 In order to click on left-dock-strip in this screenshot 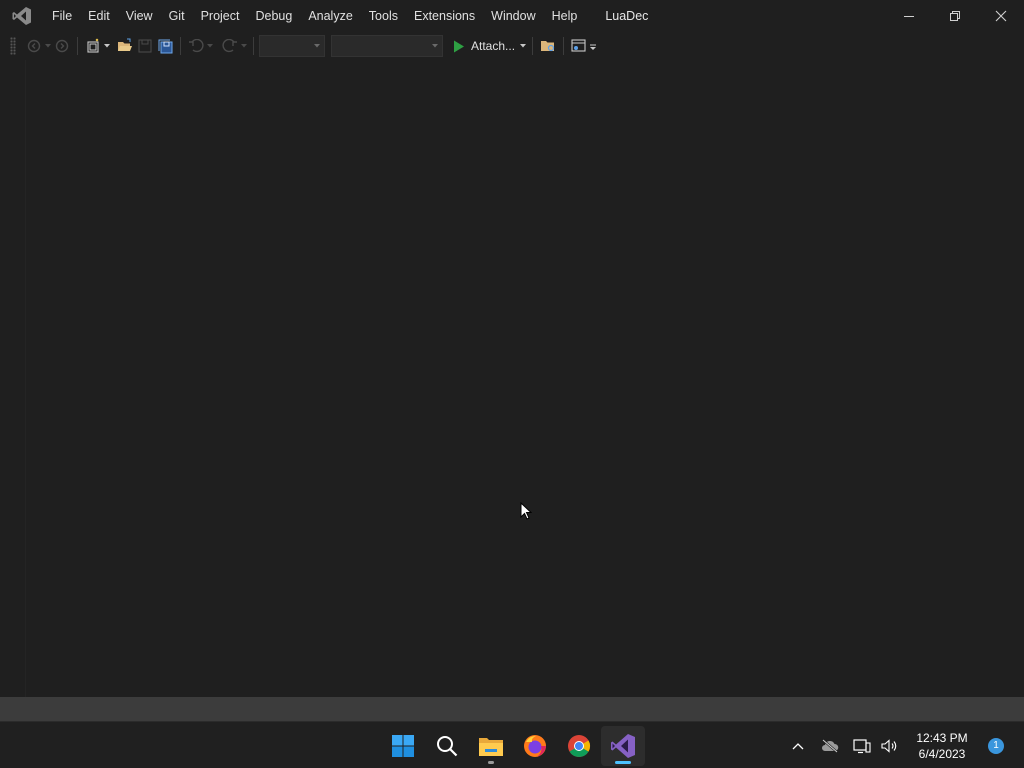, I will do `click(13, 378)`.